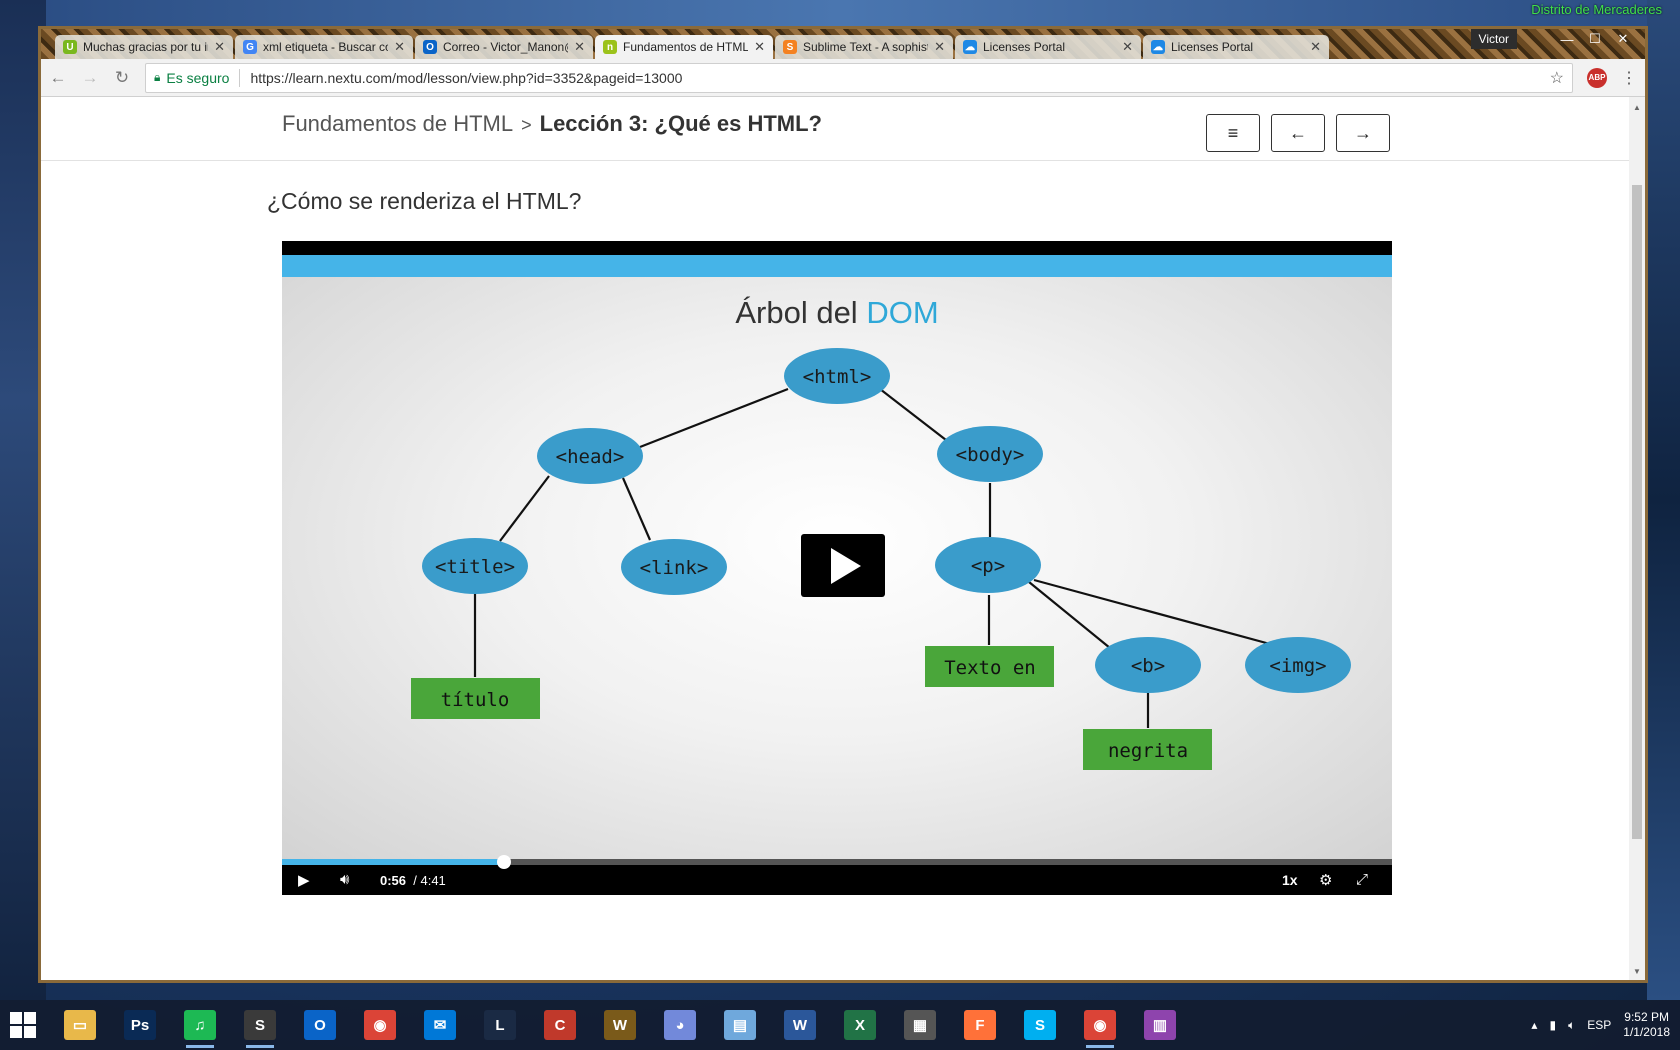  Describe the element at coordinates (837, 266) in the screenshot. I see `video-accent-bar` at that location.